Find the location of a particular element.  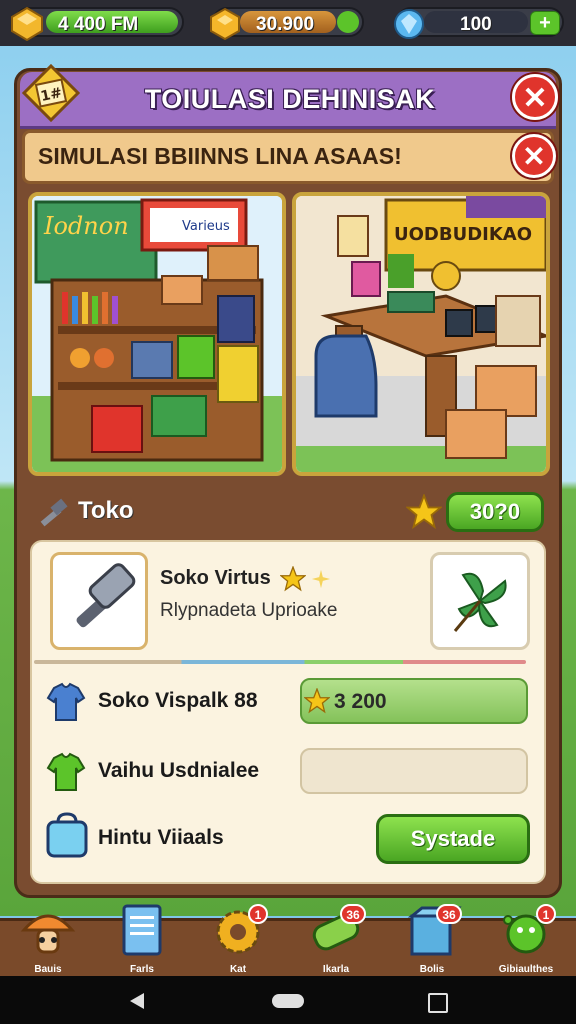

leaf-icon is located at coordinates (480, 602).